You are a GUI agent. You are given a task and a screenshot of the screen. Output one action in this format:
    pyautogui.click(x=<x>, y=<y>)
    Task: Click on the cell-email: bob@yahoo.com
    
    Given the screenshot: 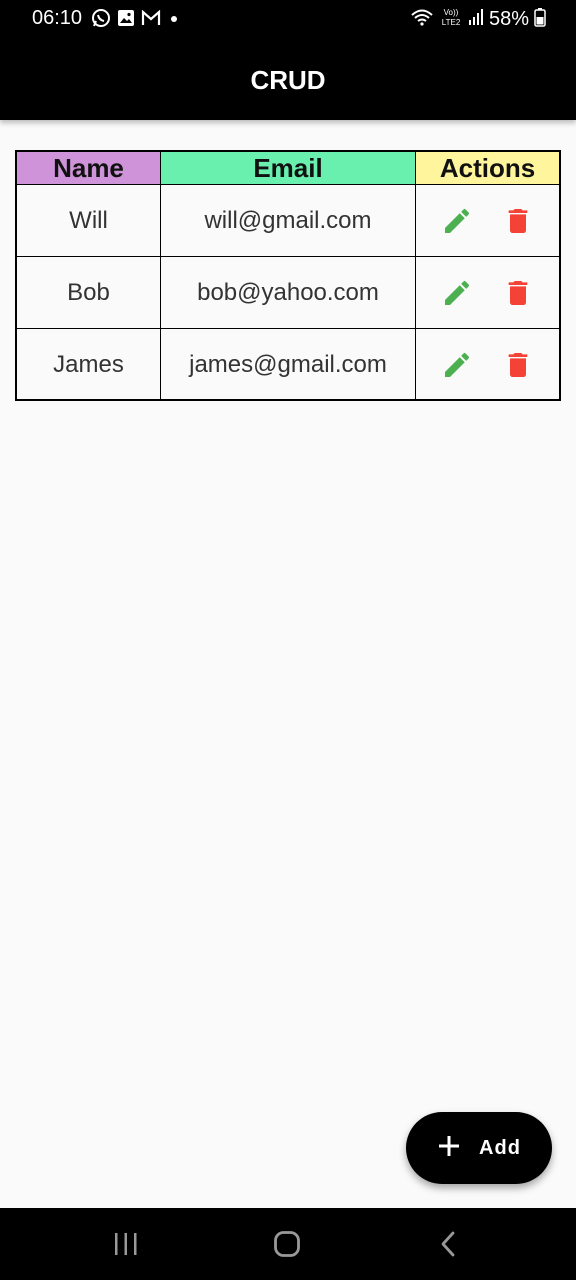 What is the action you would take?
    pyautogui.click(x=288, y=293)
    